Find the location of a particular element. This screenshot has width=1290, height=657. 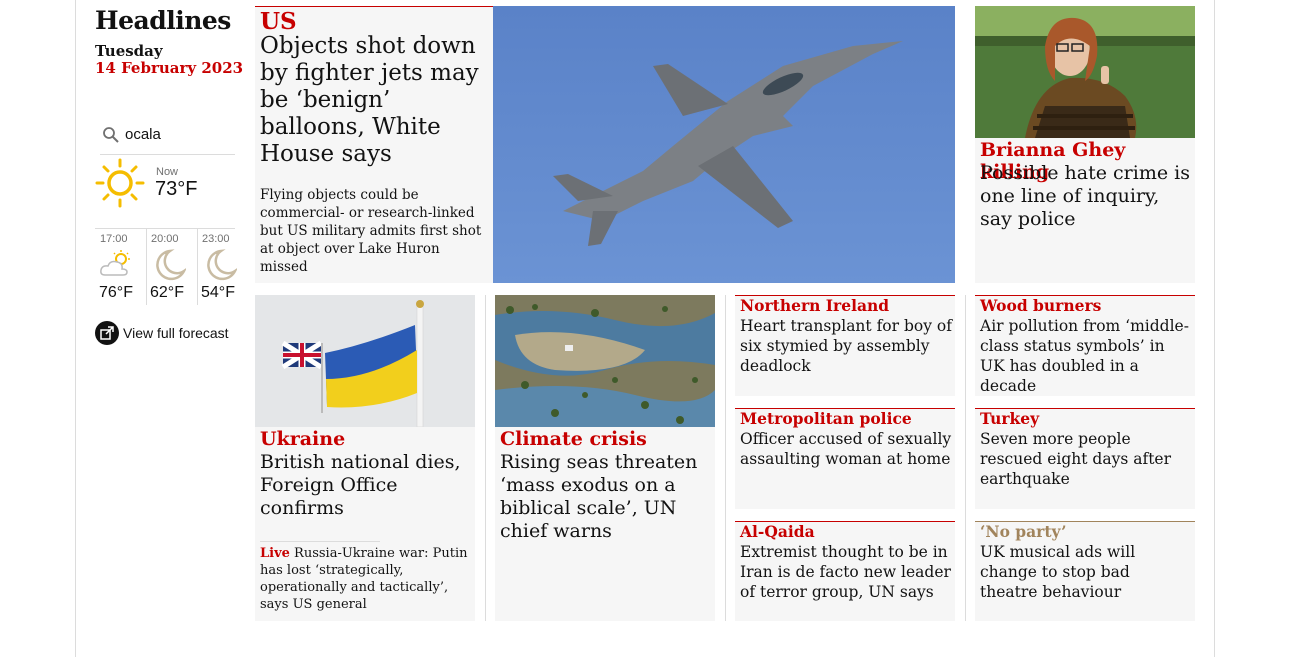

story-kicker: Metropolitan police is located at coordinates (826, 418).